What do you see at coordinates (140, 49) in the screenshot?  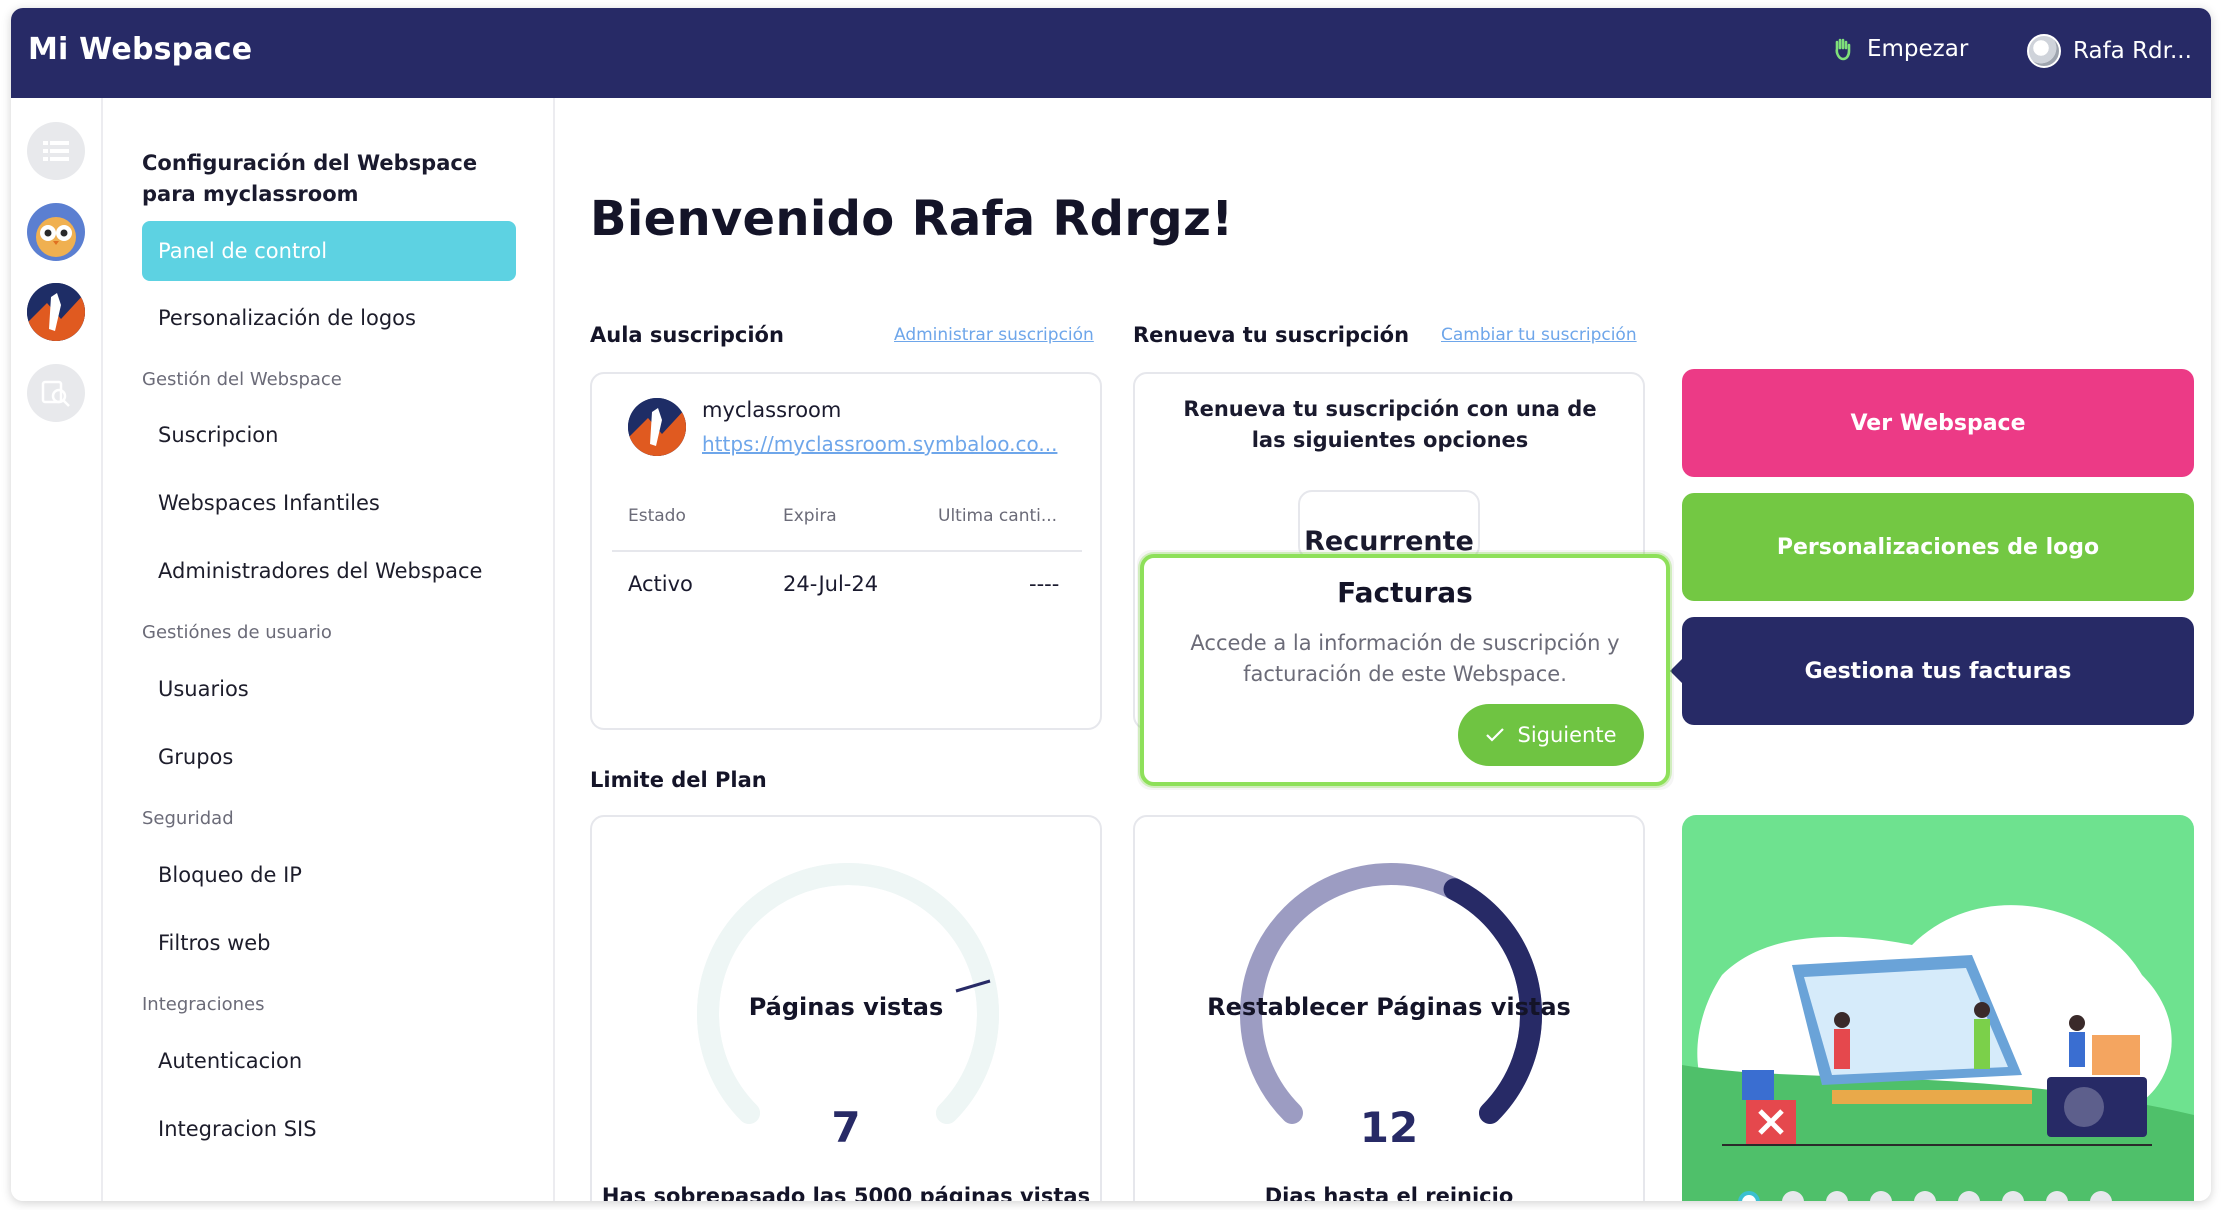 I see `app-title: Mi Webspace` at bounding box center [140, 49].